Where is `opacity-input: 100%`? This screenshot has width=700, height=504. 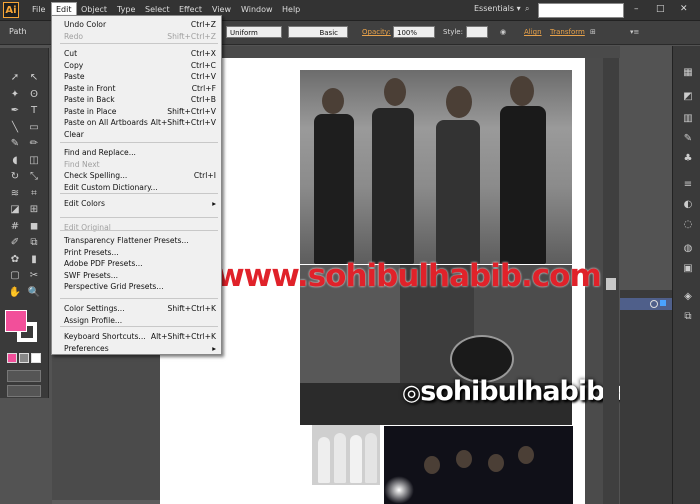
opacity-input: 100% is located at coordinates (414, 32).